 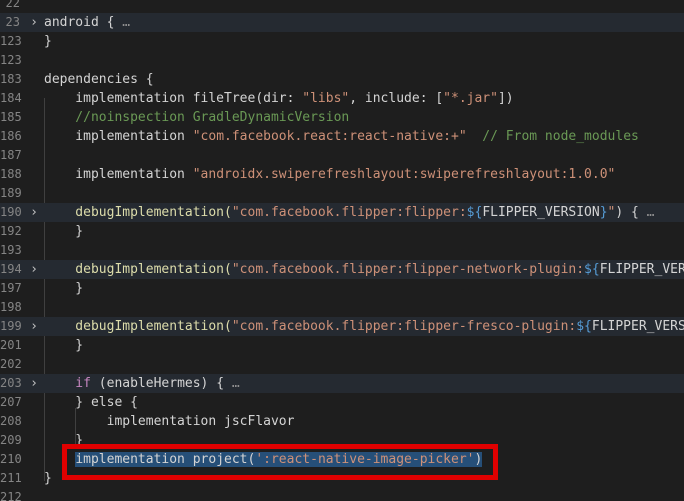 I want to click on code-line: 201 }, so click(x=342, y=345).